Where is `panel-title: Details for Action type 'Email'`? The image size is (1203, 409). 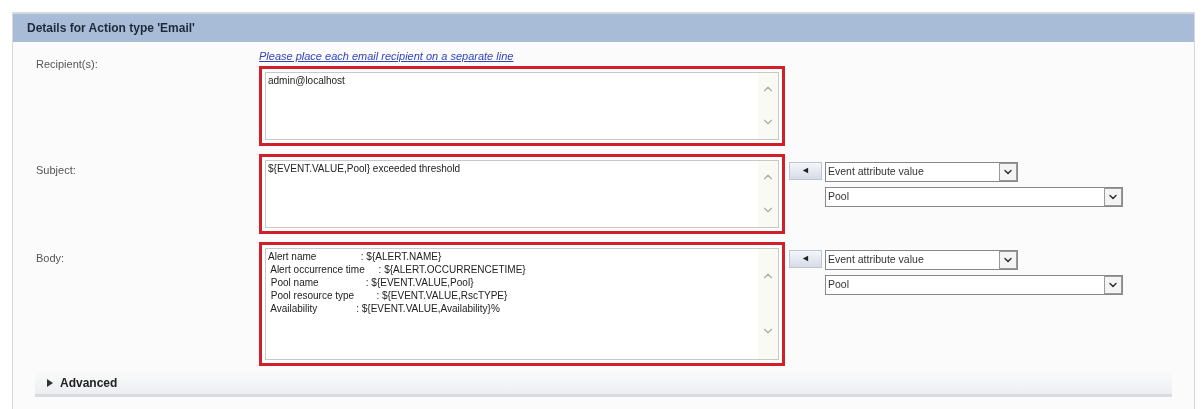 panel-title: Details for Action type 'Email' is located at coordinates (603, 27).